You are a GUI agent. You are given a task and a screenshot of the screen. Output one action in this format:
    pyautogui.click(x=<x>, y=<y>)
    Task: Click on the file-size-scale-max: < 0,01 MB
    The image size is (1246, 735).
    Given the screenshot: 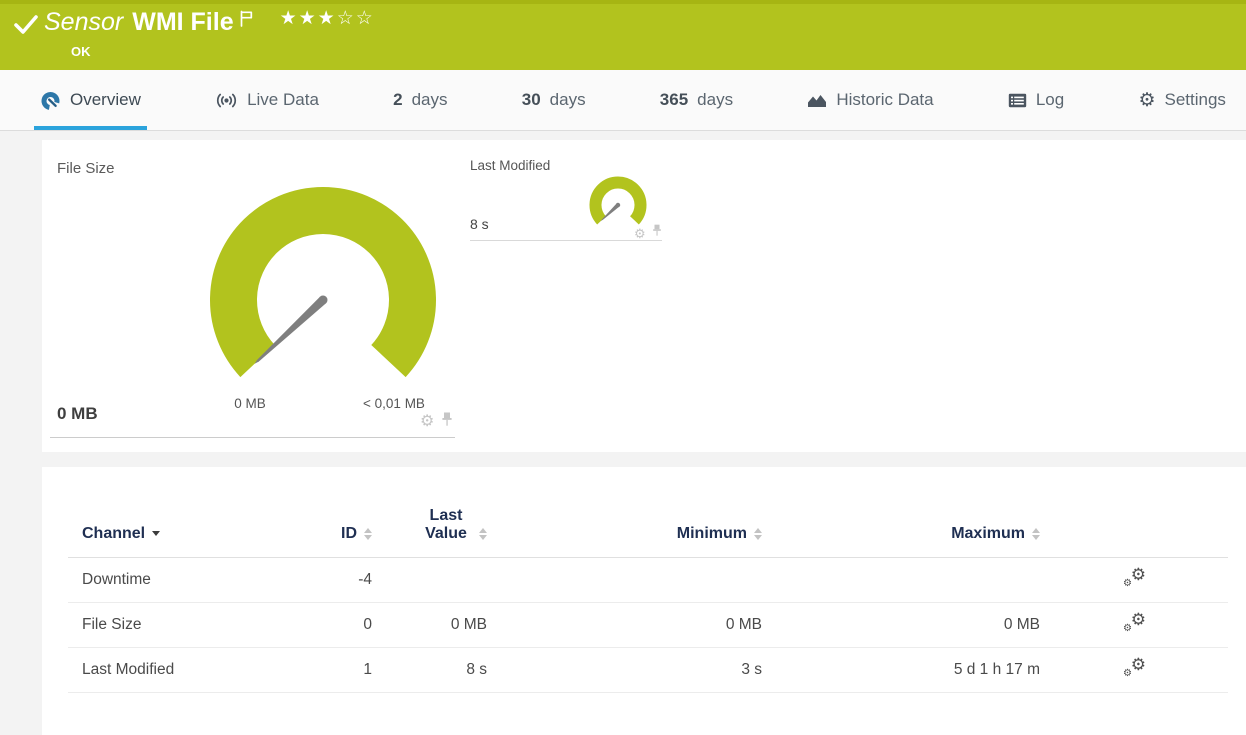 What is the action you would take?
    pyautogui.click(x=394, y=403)
    